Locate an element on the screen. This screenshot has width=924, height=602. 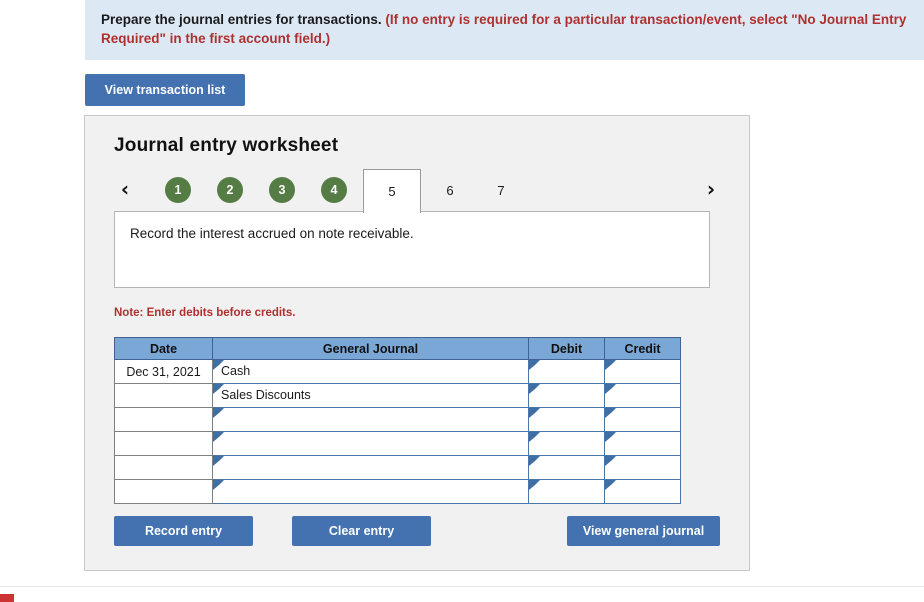
view-general-journal-button: View general journal is located at coordinates (643, 531).